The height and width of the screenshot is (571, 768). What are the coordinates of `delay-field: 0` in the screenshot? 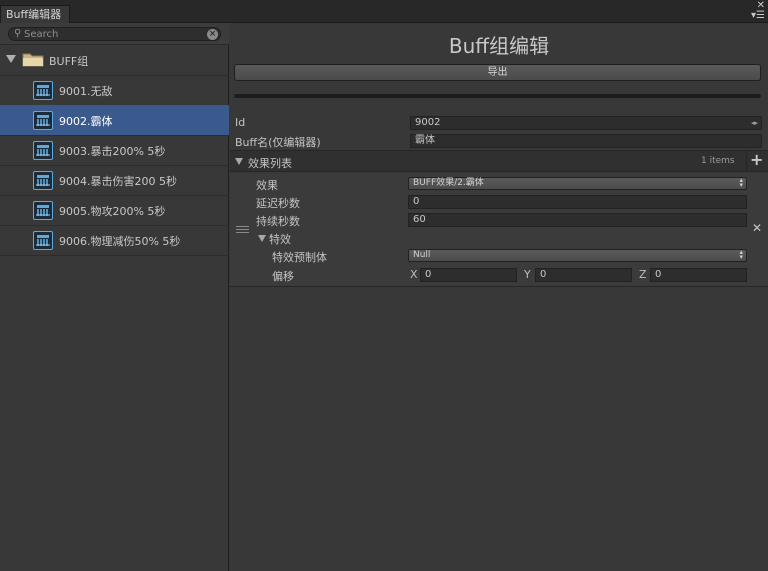 It's located at (577, 202).